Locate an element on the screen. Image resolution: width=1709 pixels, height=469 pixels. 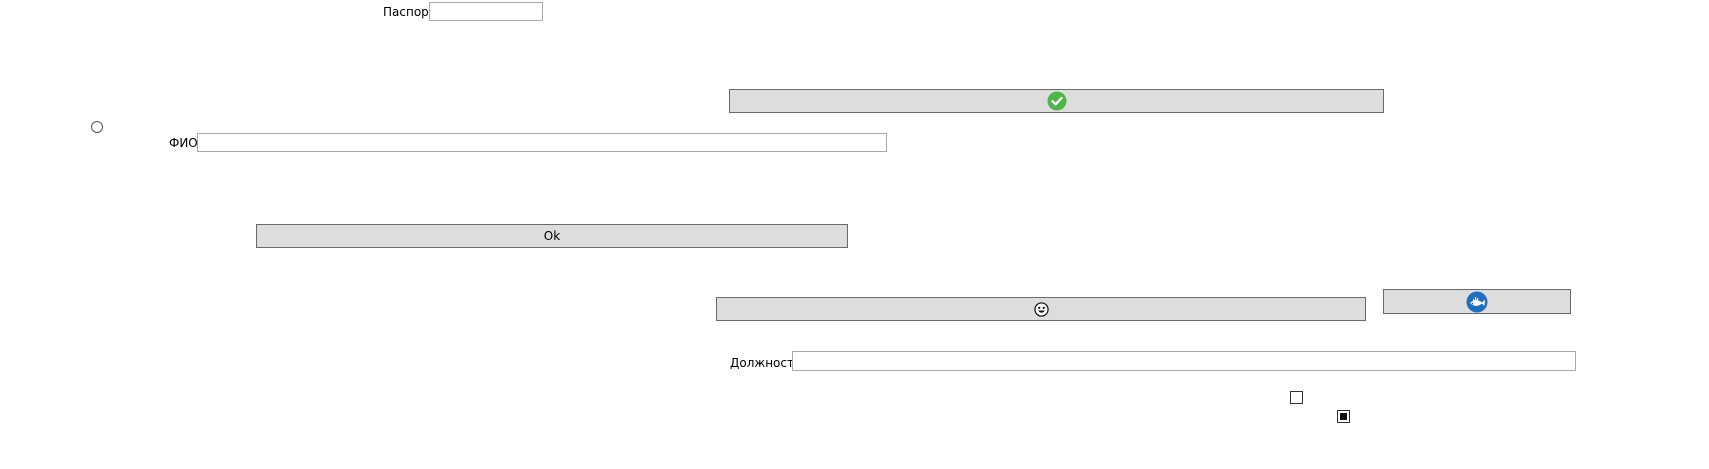
ok-button-label: Ok is located at coordinates (552, 236).